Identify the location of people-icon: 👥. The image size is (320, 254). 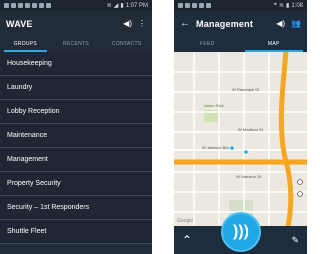
(296, 23).